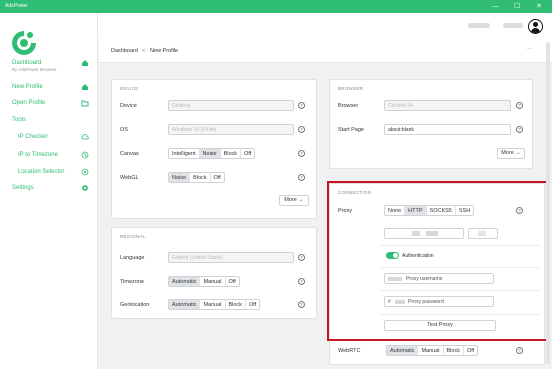 This screenshot has width=552, height=369. Describe the element at coordinates (16, 6) in the screenshot. I see `app-title: AdsPower` at that location.